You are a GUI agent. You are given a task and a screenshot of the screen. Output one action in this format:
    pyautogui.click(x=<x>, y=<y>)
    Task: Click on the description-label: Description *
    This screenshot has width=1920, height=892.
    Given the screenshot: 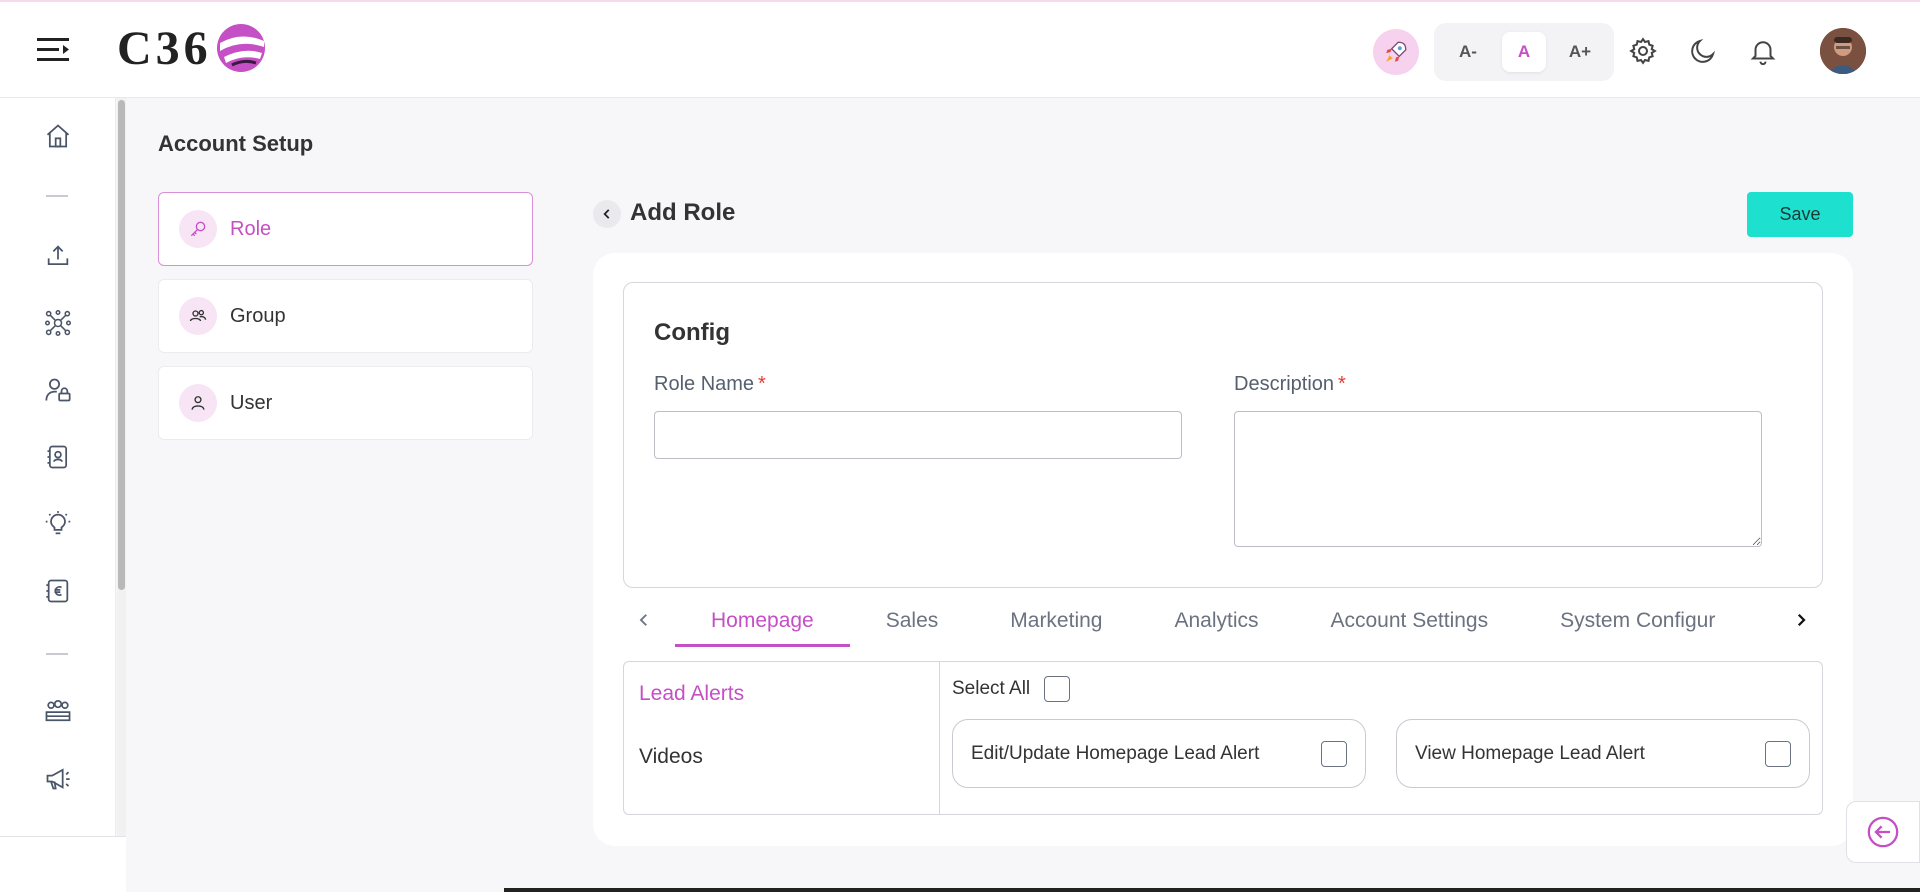 What is the action you would take?
    pyautogui.click(x=1290, y=384)
    